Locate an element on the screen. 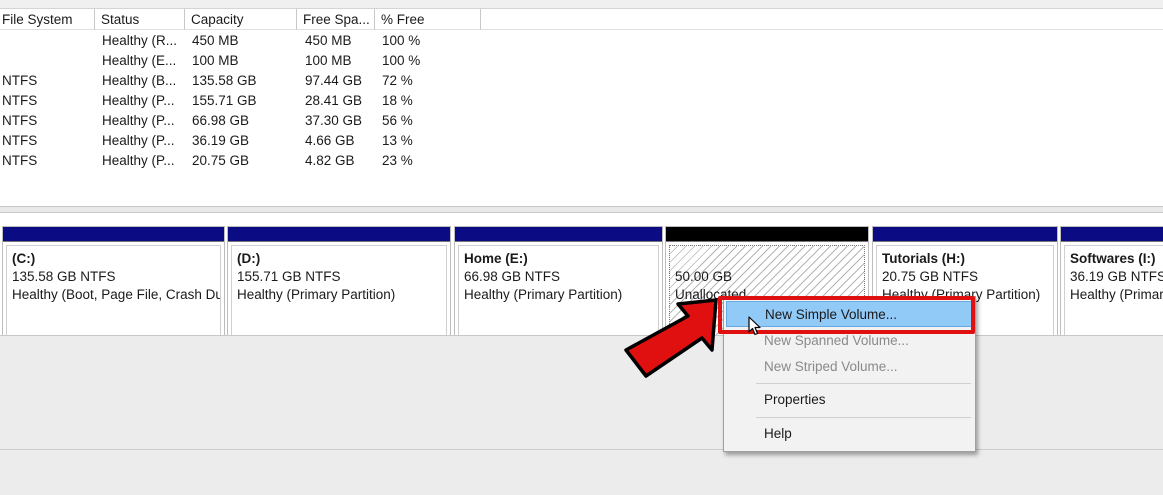  cell-percent-free: 72 % is located at coordinates (397, 80).